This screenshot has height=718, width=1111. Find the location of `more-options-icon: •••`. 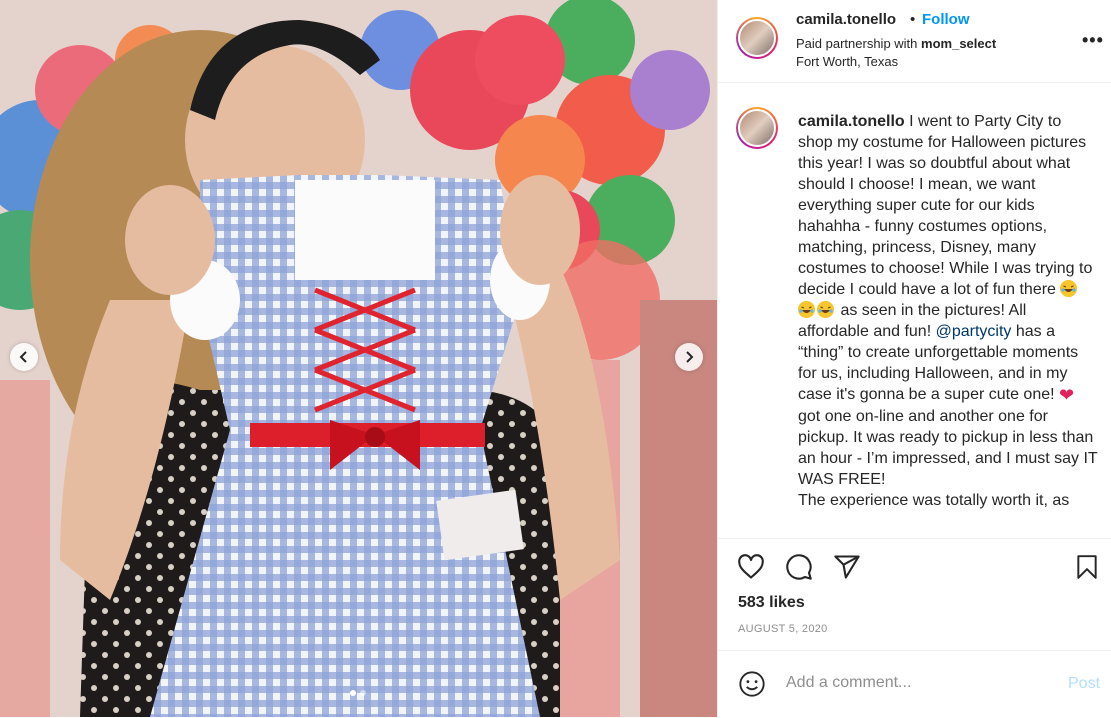

more-options-icon: ••• is located at coordinates (1093, 40).